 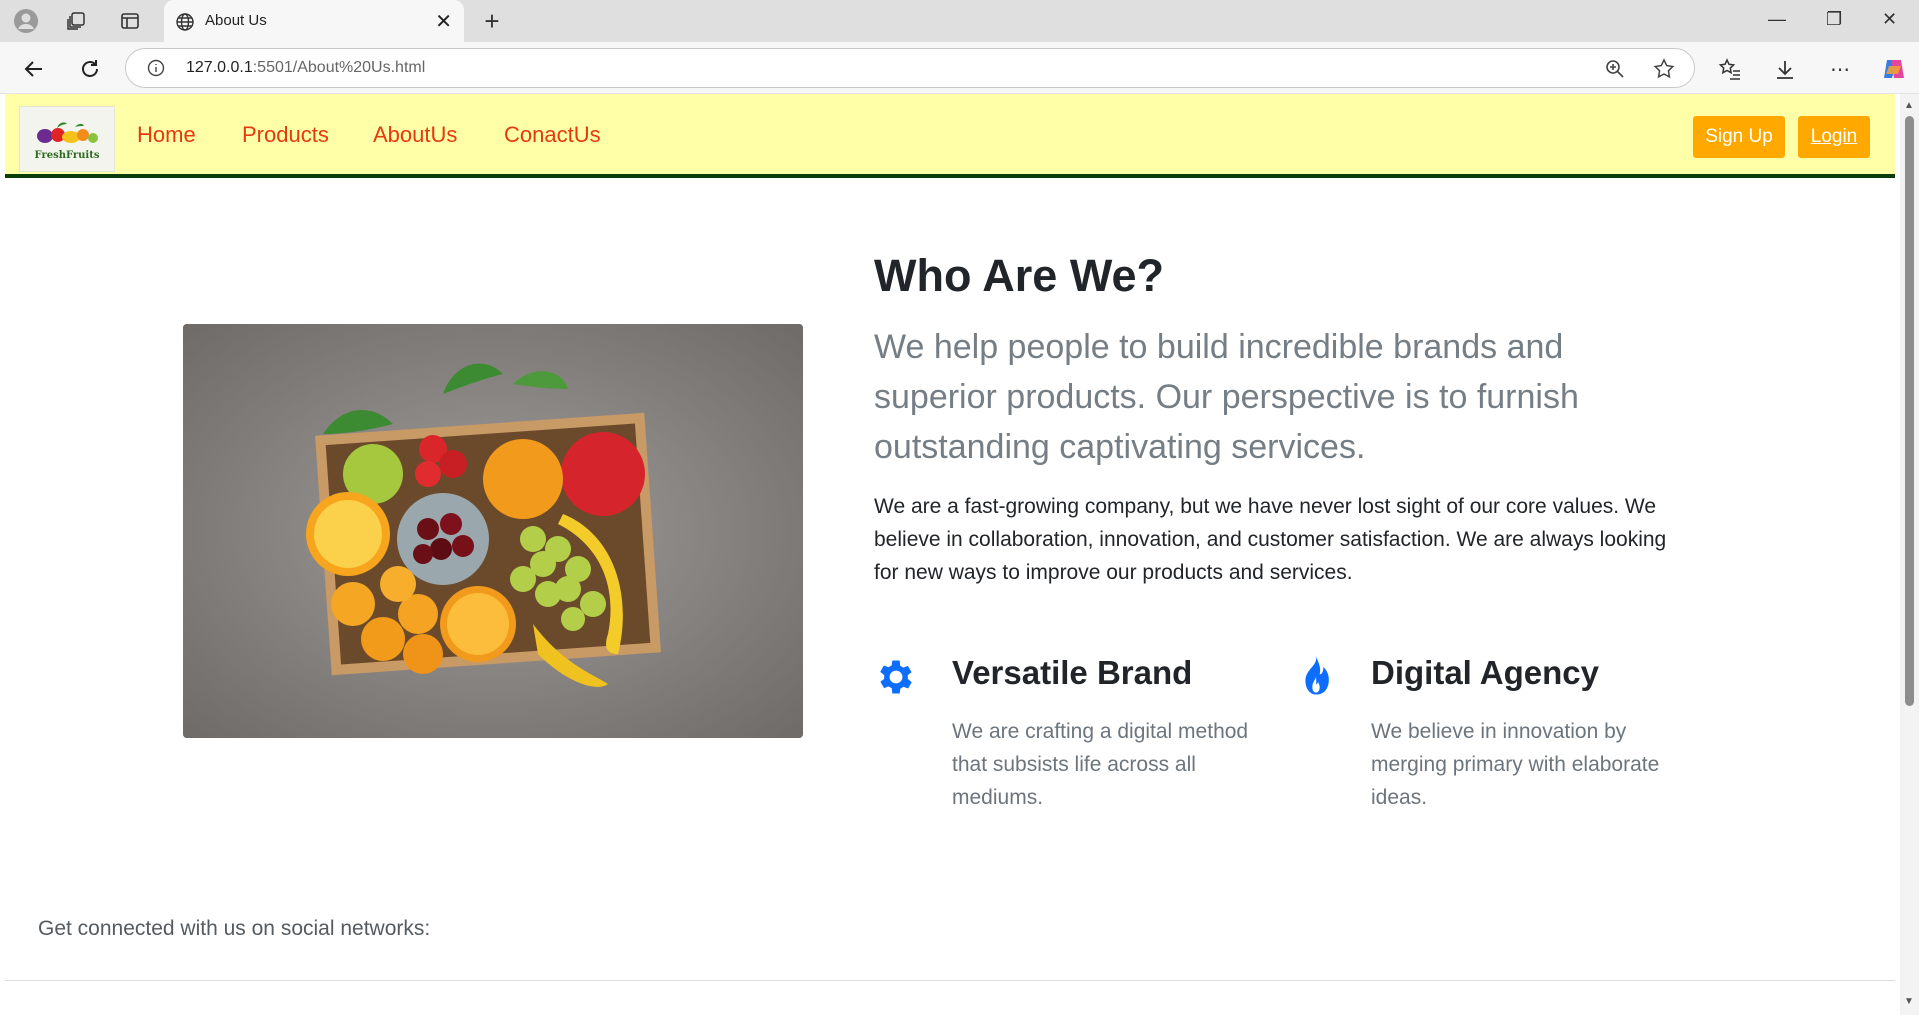 I want to click on feature-title-versatile: Versatile Brand, so click(x=1072, y=672).